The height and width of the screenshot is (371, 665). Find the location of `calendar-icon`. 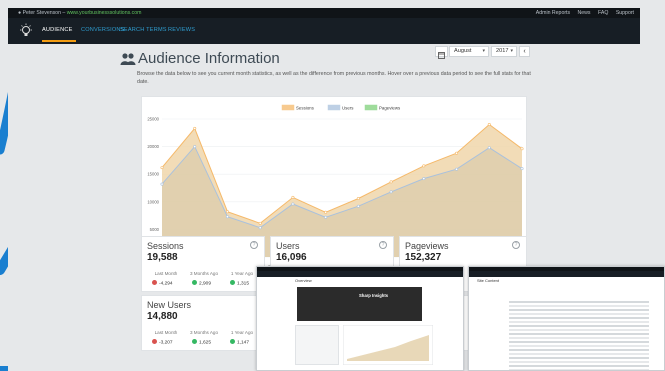

calendar-icon is located at coordinates (441, 52).